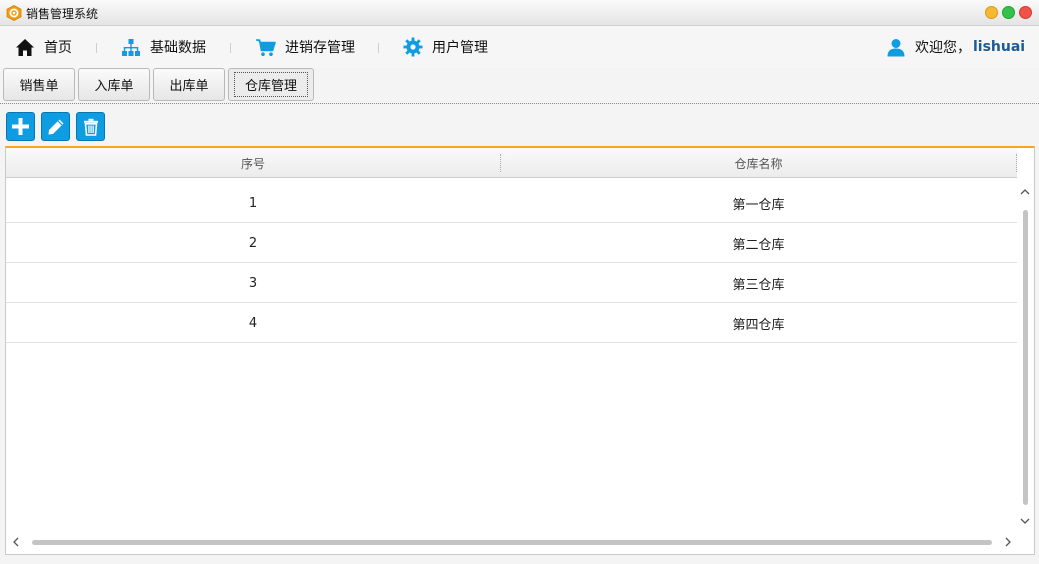 The width and height of the screenshot is (1039, 564). Describe the element at coordinates (413, 47) in the screenshot. I see `gear-icon` at that location.